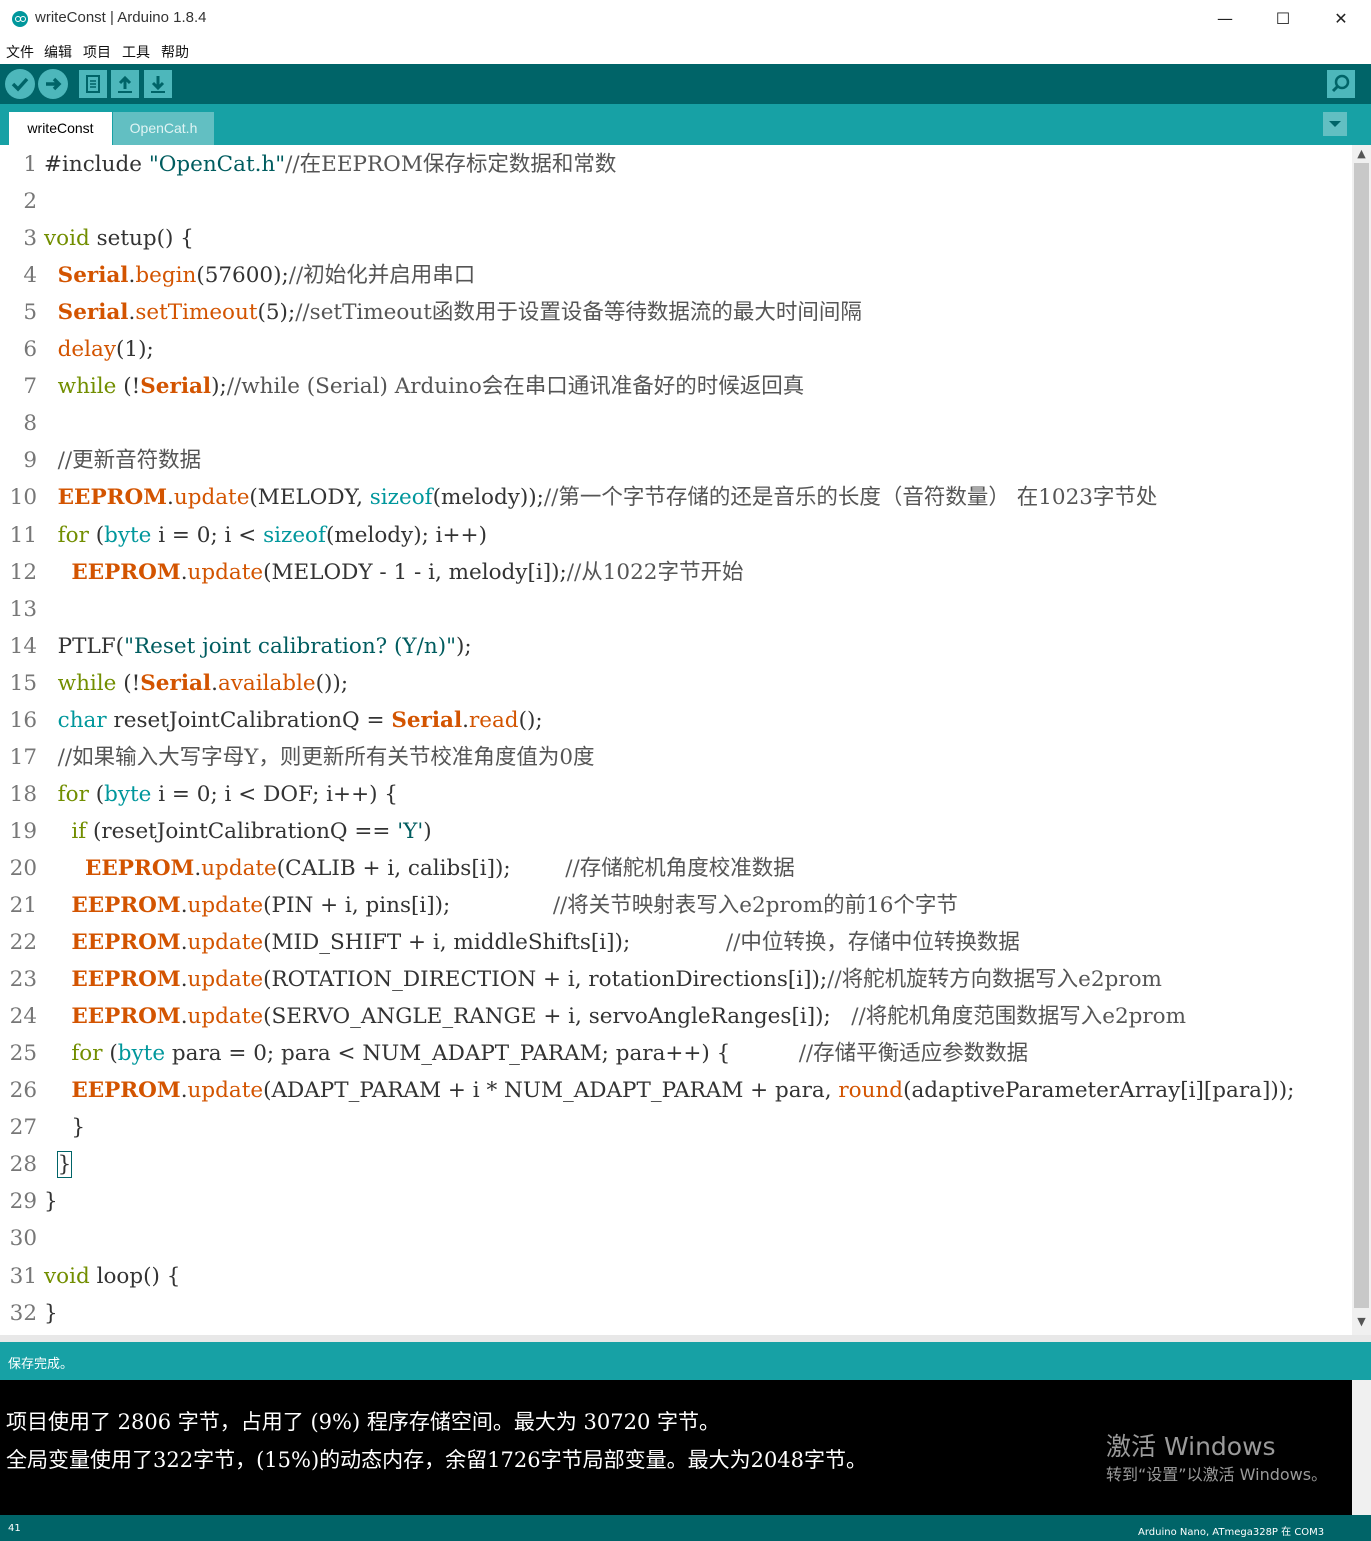 The image size is (1371, 1541). What do you see at coordinates (23, 1165) in the screenshot?
I see `line-number: 28` at bounding box center [23, 1165].